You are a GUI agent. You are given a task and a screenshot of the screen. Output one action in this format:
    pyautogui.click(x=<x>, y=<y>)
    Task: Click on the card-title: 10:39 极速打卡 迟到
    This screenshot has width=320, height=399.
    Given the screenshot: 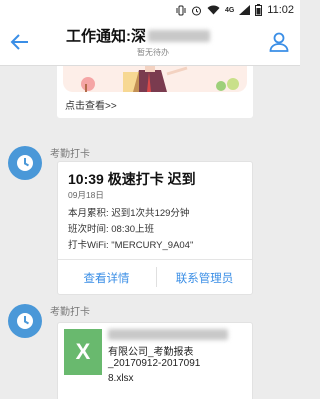 What is the action you would take?
    pyautogui.click(x=132, y=179)
    